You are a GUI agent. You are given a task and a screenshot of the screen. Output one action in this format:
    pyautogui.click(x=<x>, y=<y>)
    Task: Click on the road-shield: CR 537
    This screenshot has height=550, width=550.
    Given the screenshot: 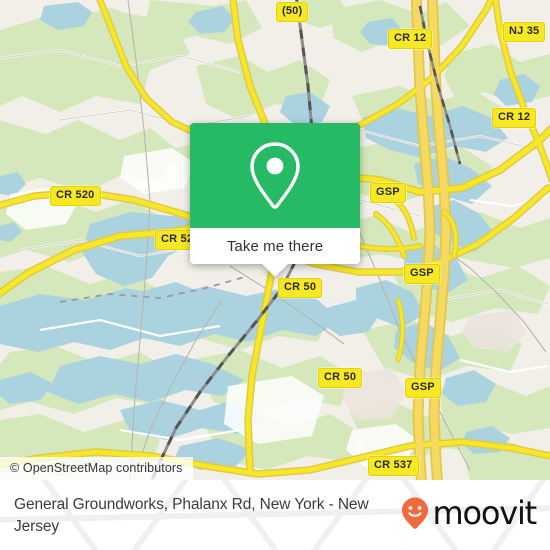 What is the action you would take?
    pyautogui.click(x=393, y=466)
    